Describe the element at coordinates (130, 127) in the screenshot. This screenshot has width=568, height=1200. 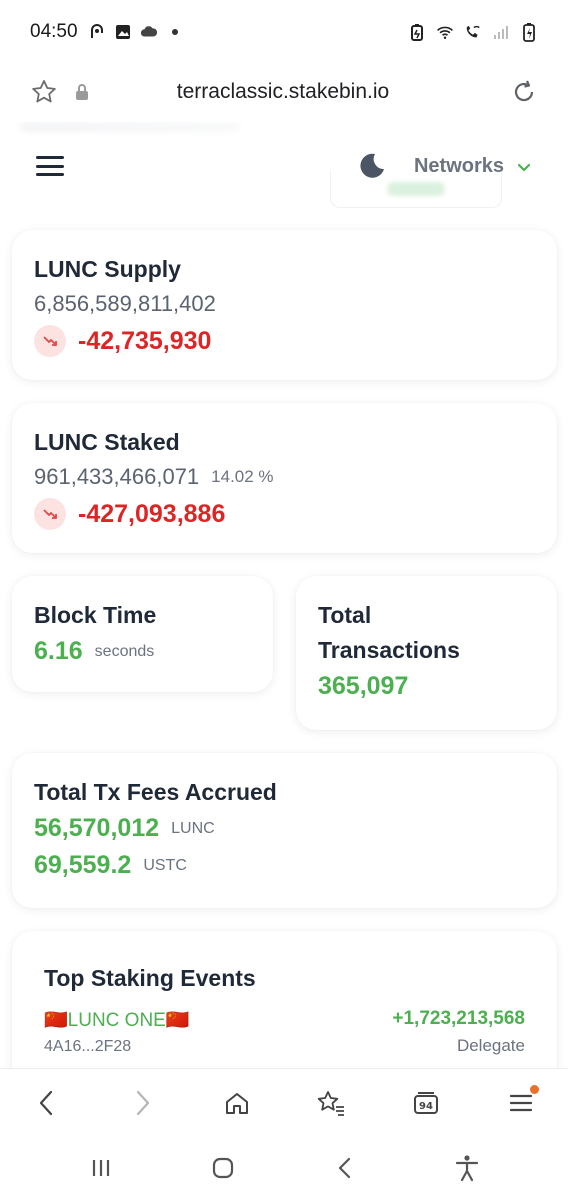
I see `faded-banner` at that location.